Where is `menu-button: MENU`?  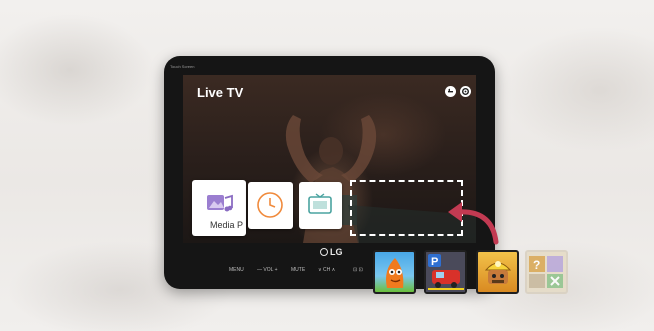 menu-button: MENU is located at coordinates (236, 270).